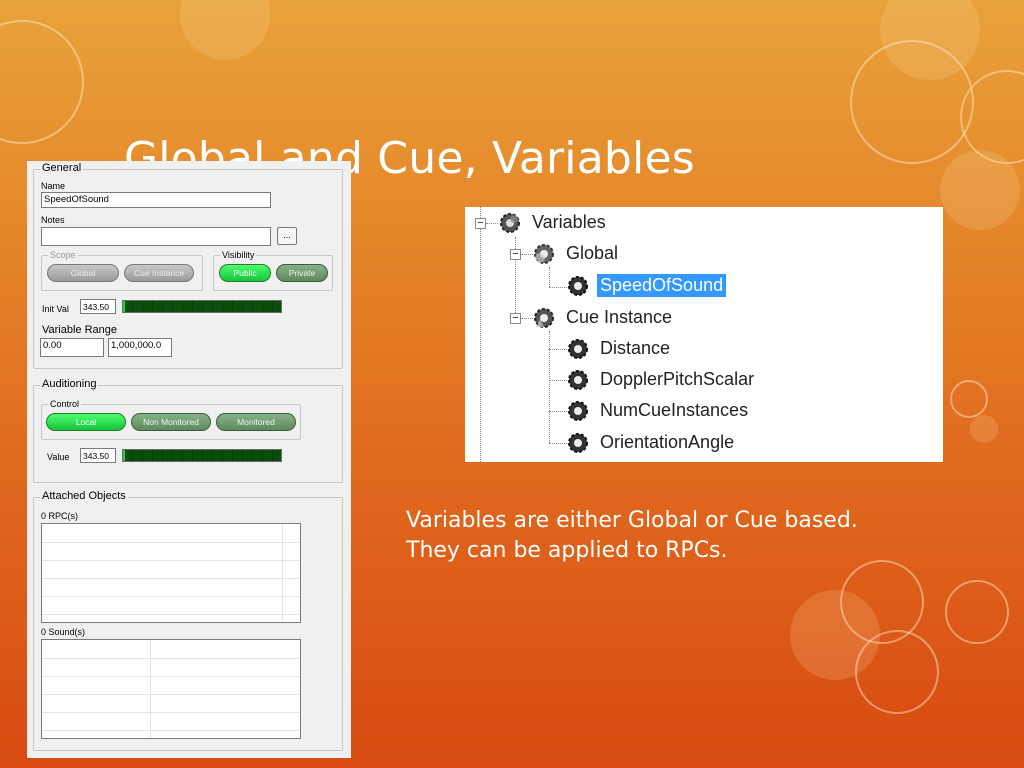 The image size is (1024, 768). Describe the element at coordinates (55, 309) in the screenshot. I see `init-val-label: Init Val` at that location.